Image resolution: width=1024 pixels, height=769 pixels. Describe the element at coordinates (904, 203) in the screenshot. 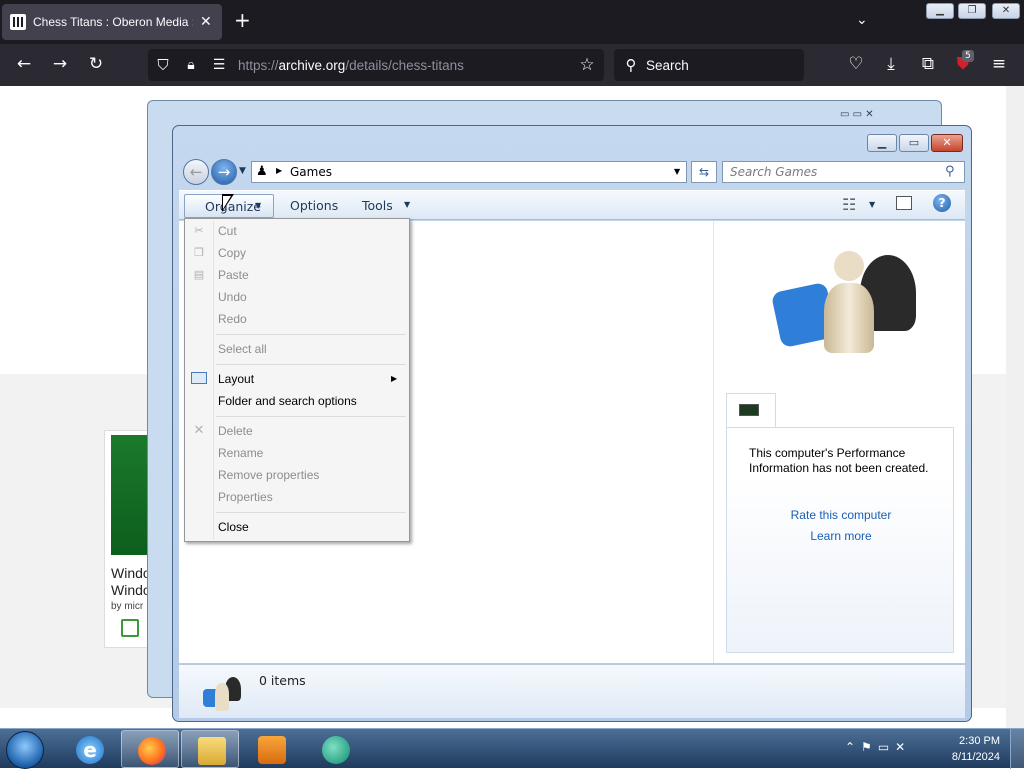

I see `preview-pane-icon` at that location.